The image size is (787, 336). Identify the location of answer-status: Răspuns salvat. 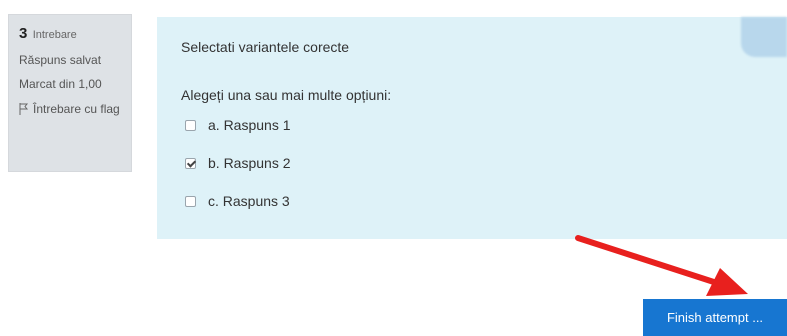
(60, 60).